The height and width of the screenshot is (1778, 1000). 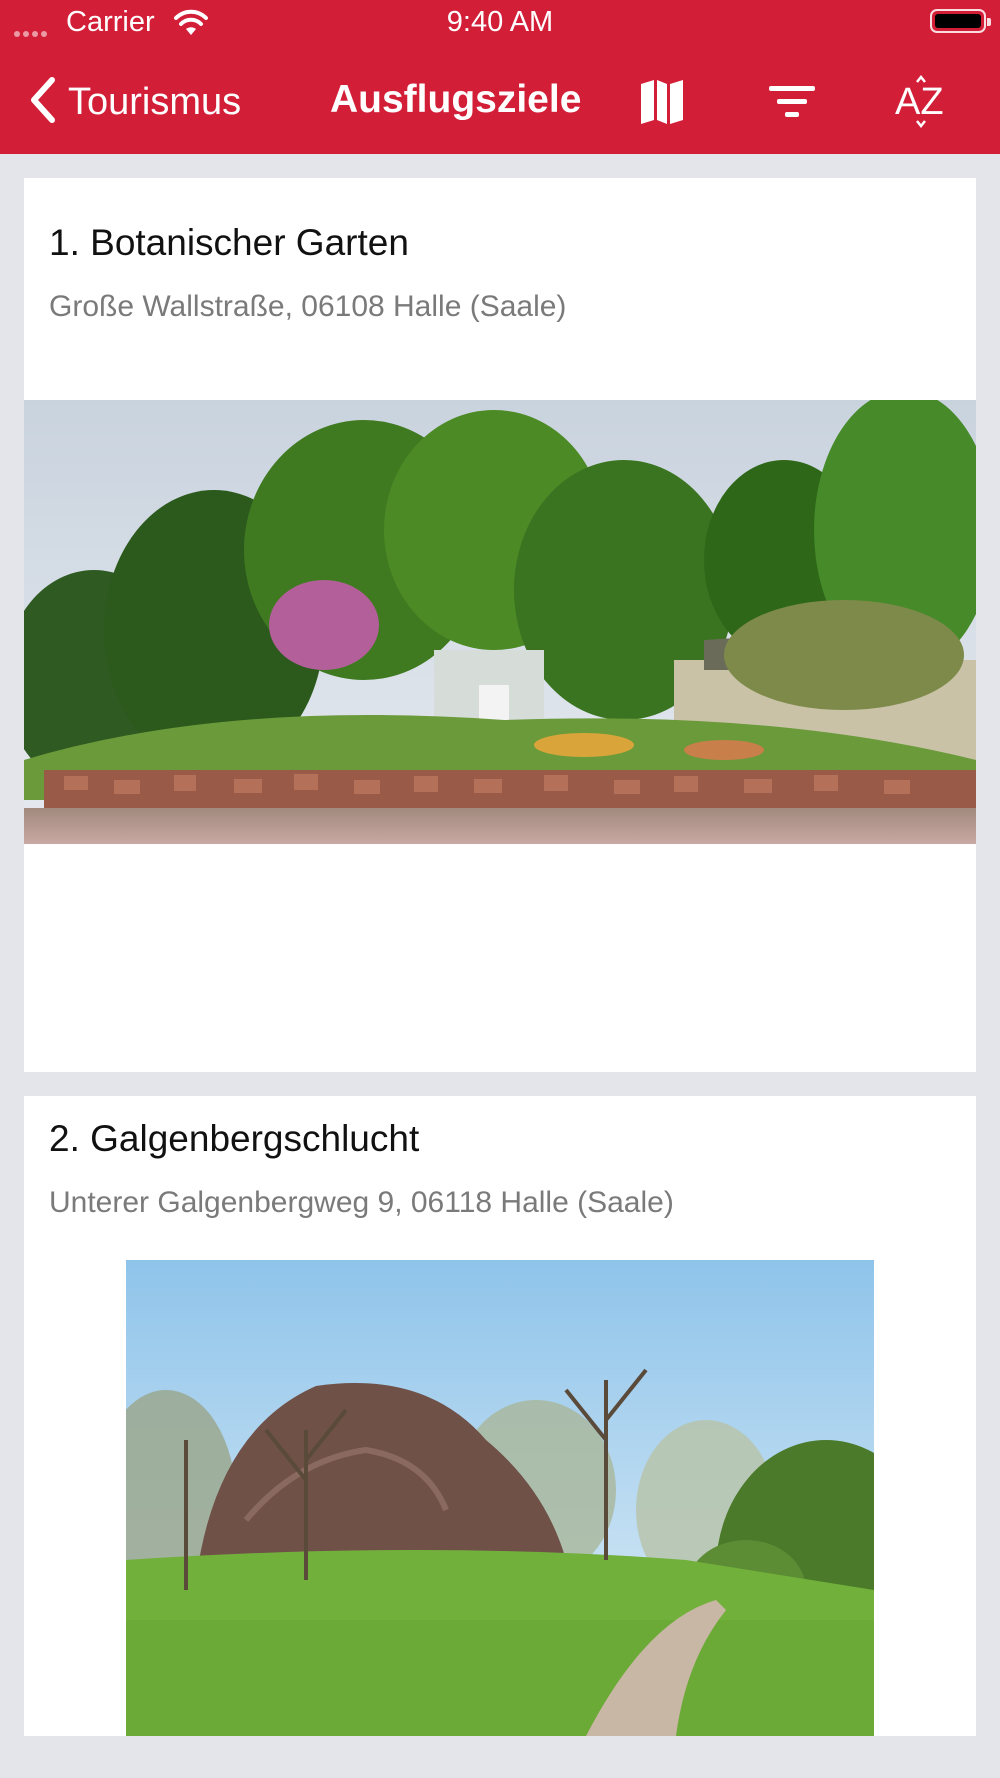 What do you see at coordinates (234, 1138) in the screenshot?
I see `item-title: 2. Galgenbergschlucht` at bounding box center [234, 1138].